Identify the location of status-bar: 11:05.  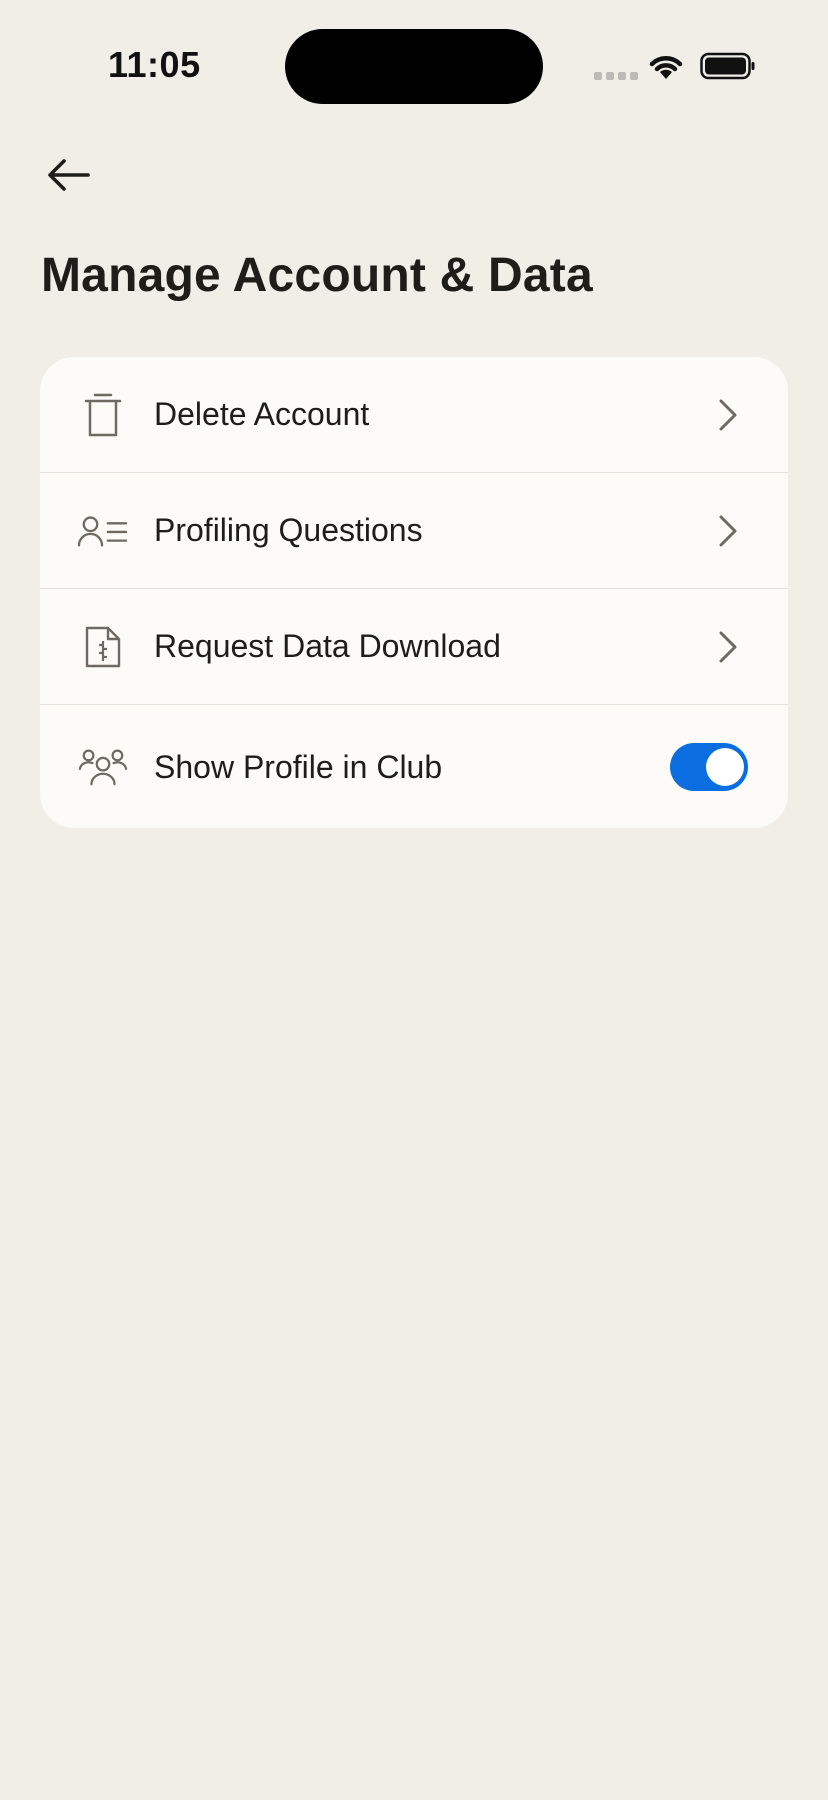
(414, 60).